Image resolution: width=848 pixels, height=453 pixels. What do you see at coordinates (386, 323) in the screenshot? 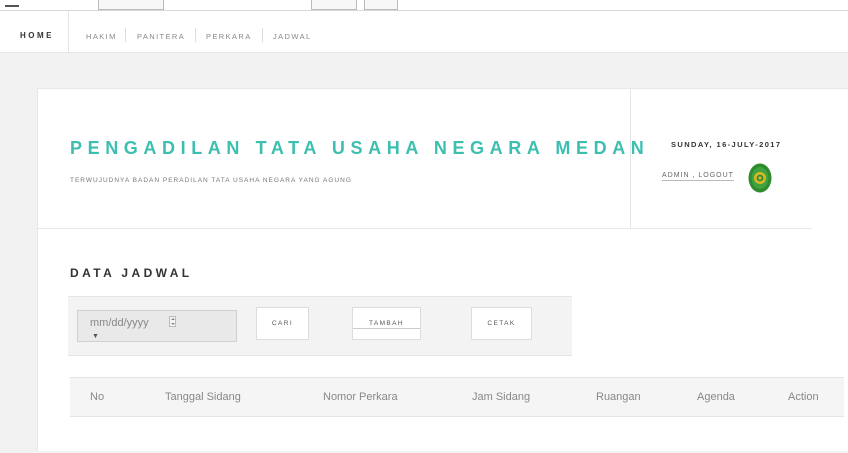
I see `tambah-button: TAMBAH` at bounding box center [386, 323].